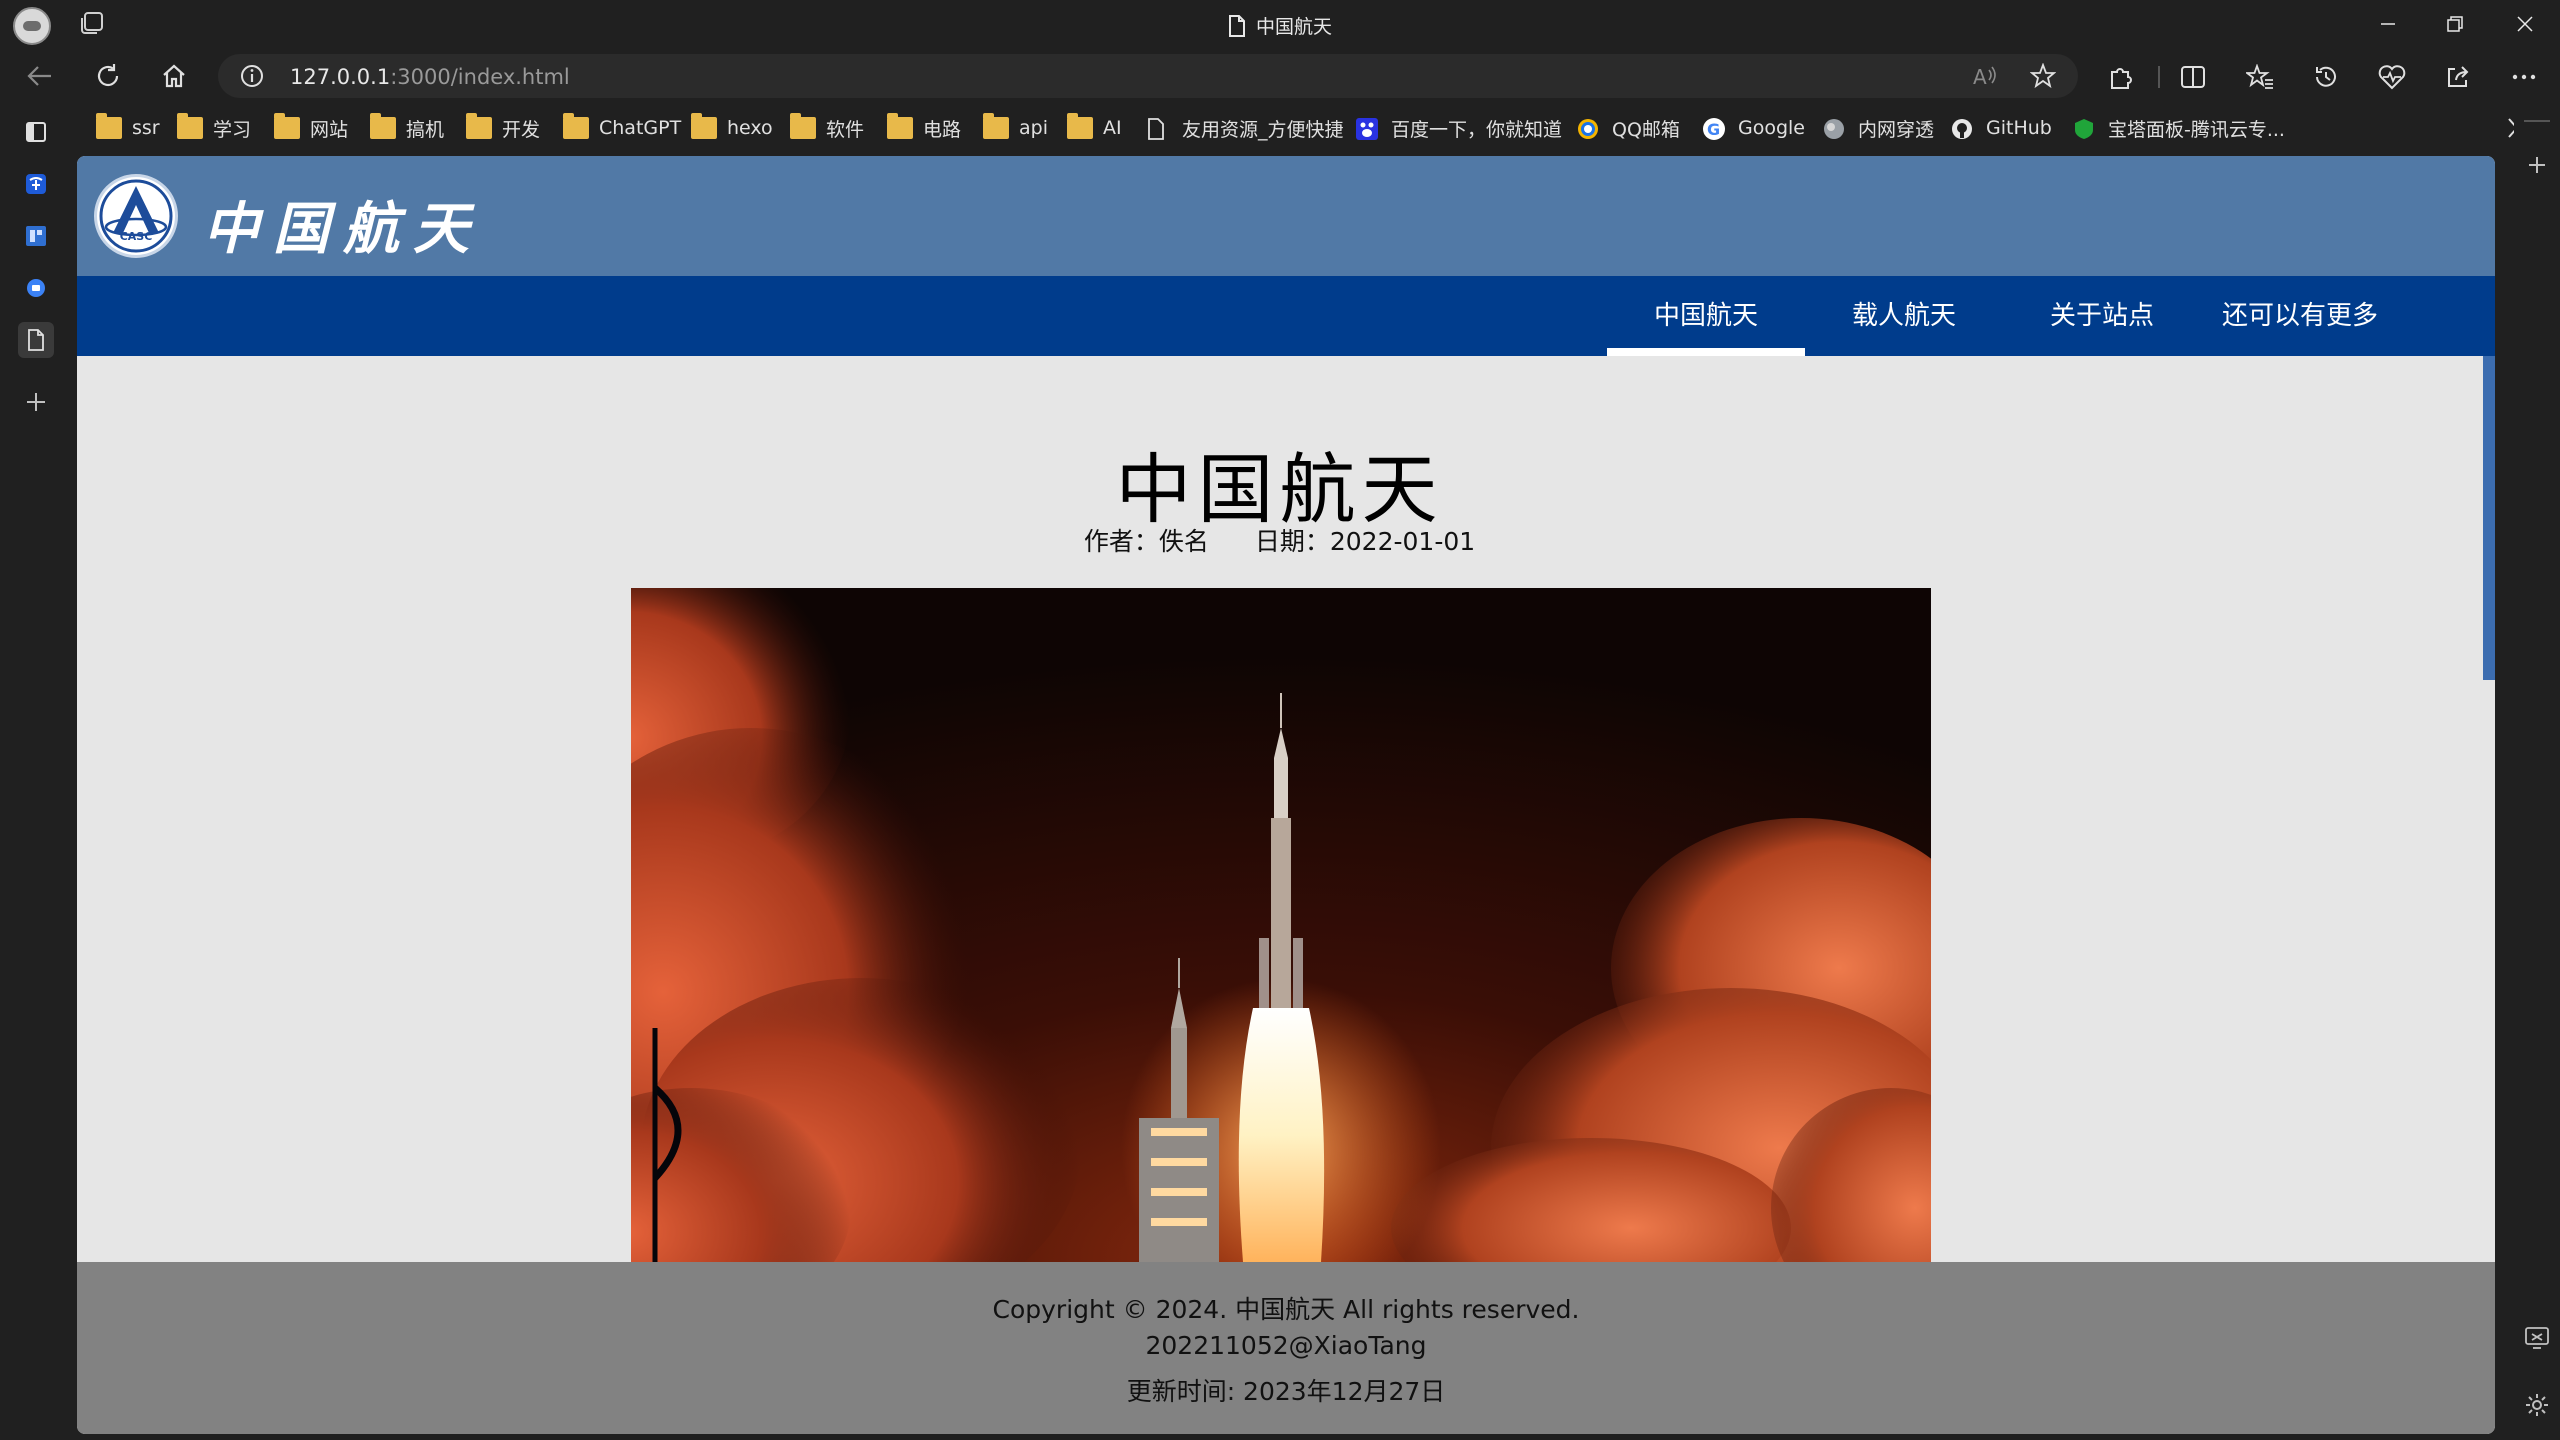  I want to click on bookmark-label: ssr, so click(146, 128).